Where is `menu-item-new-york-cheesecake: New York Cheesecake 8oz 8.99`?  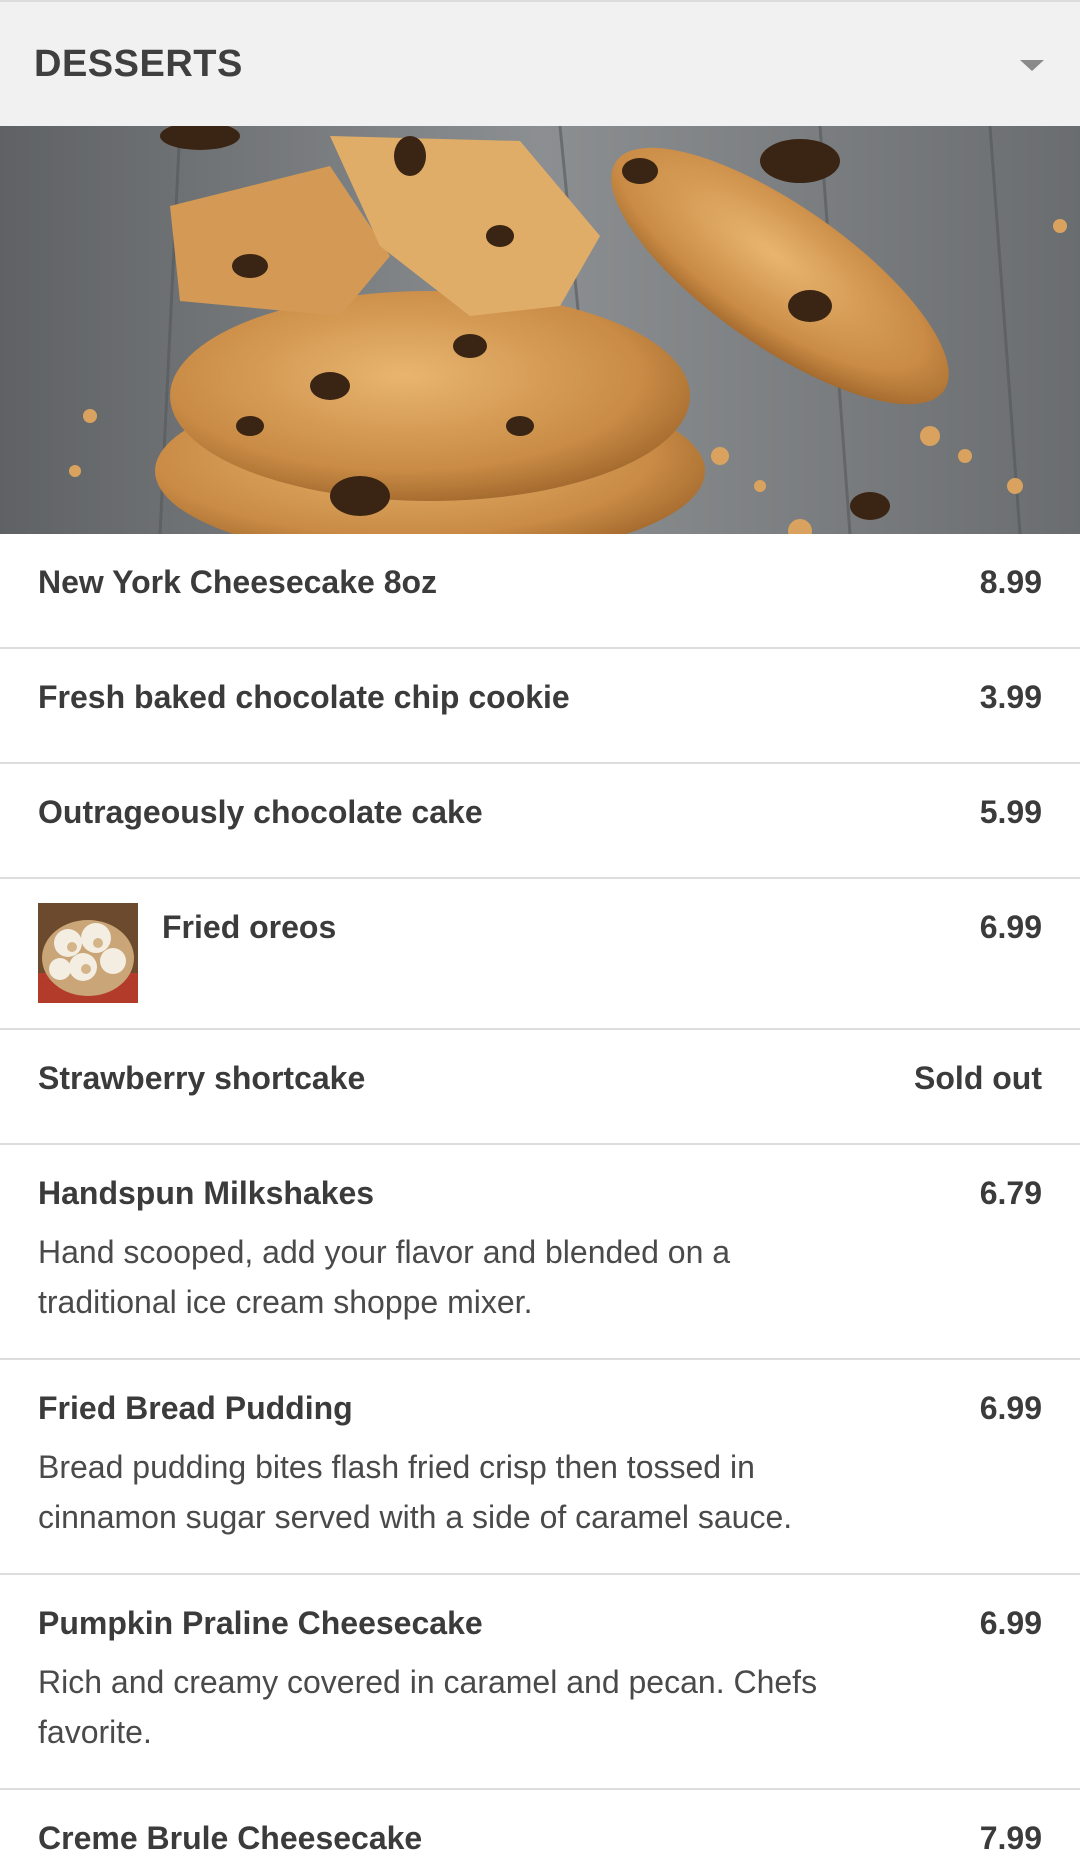
menu-item-new-york-cheesecake: New York Cheesecake 8oz 8.99 is located at coordinates (540, 591).